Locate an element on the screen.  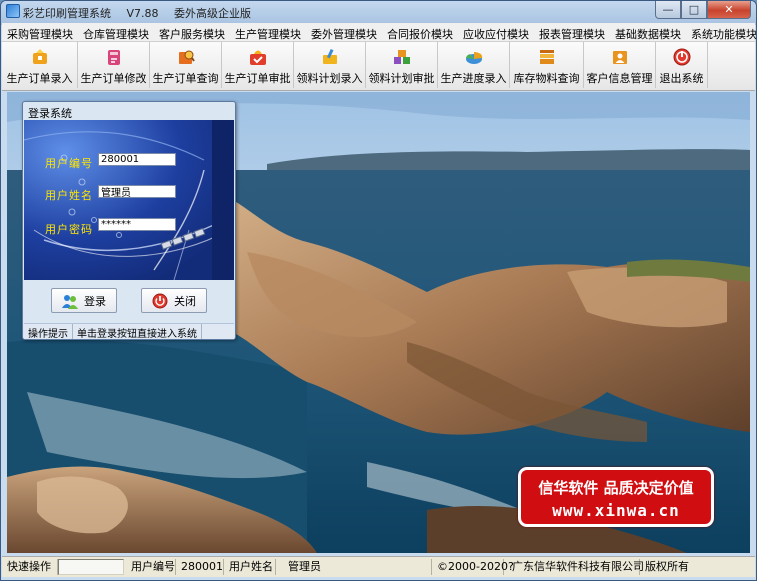
users-icon is located at coordinates (70, 301).